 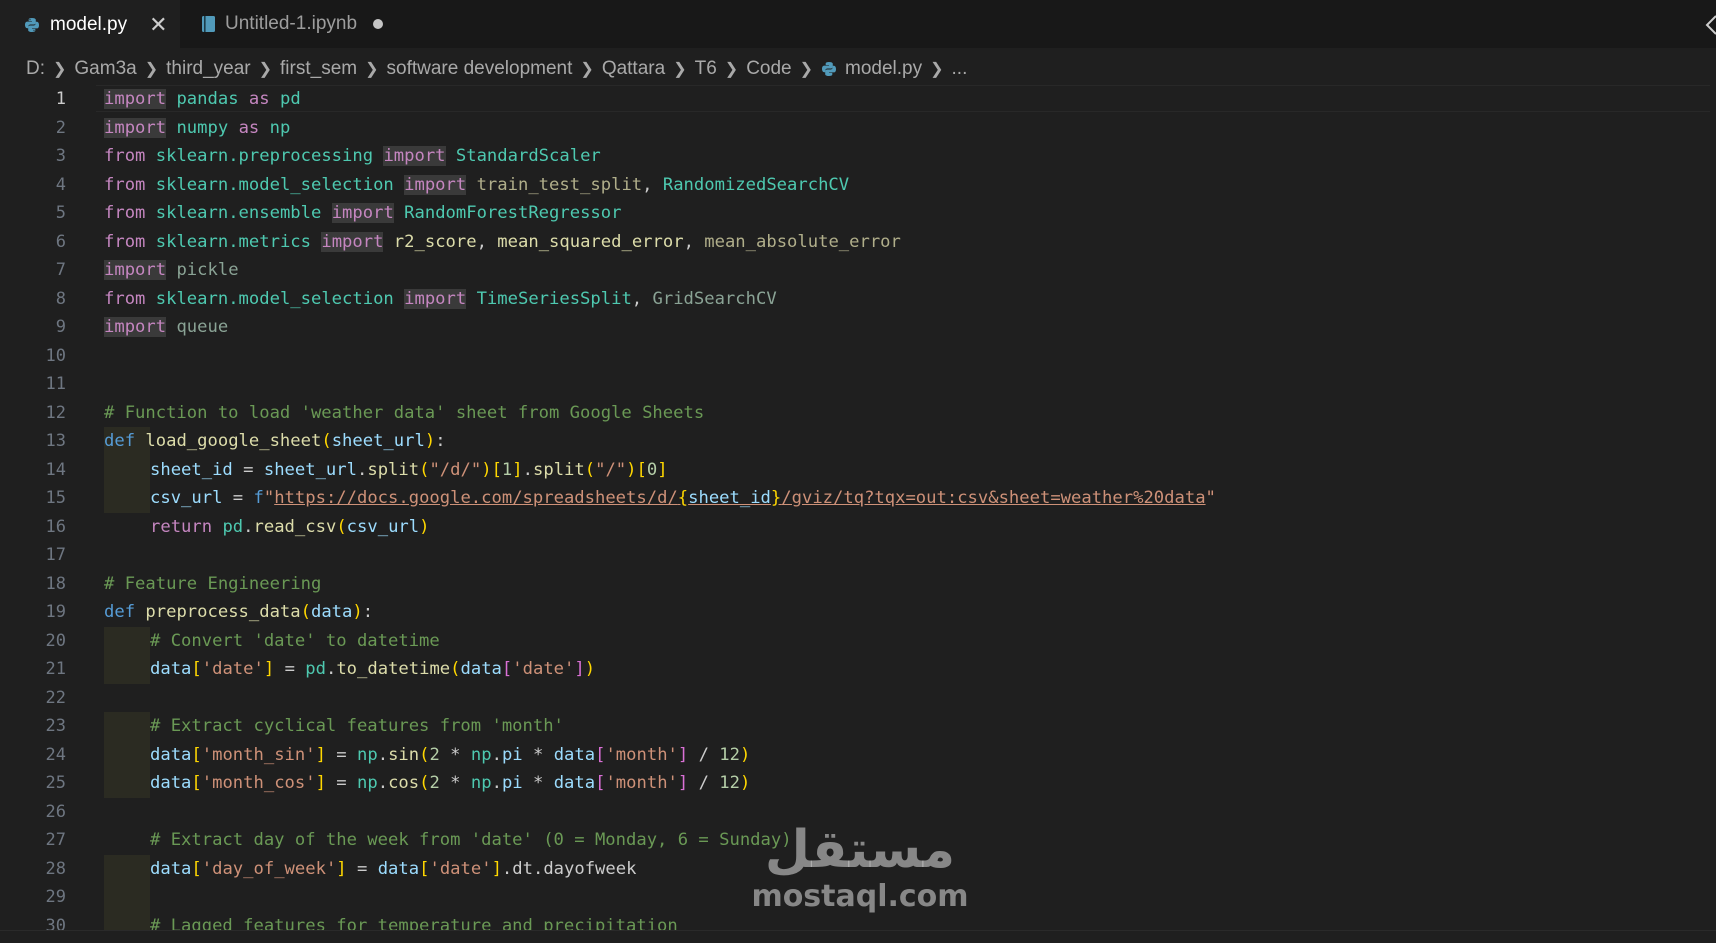 What do you see at coordinates (291, 23) in the screenshot?
I see `tab-label: Untitled-1.ipynb` at bounding box center [291, 23].